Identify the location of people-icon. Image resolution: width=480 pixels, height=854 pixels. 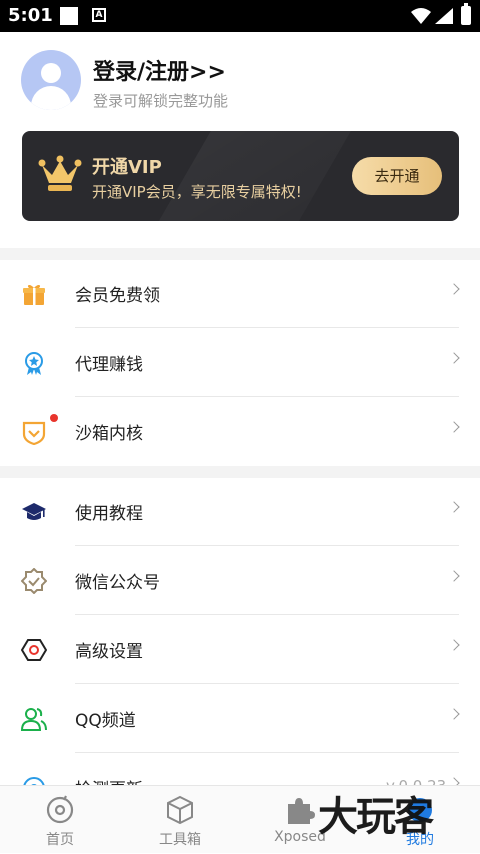
(34, 719).